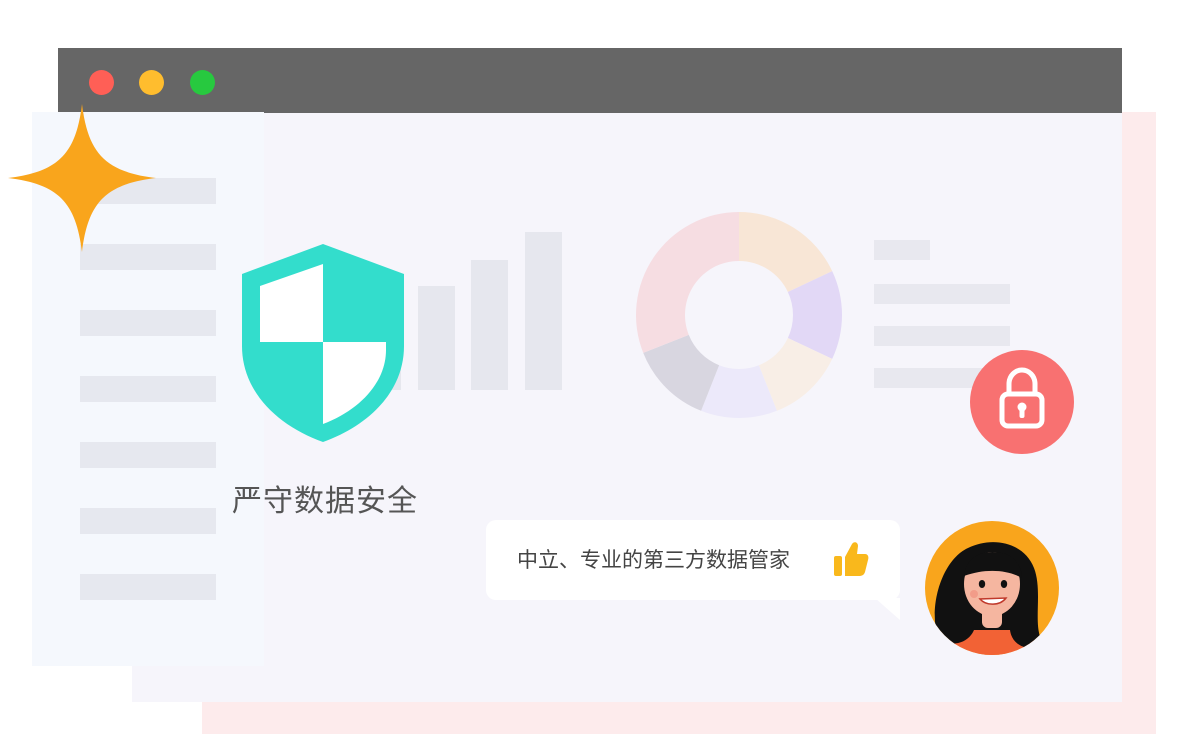 This screenshot has height=752, width=1180. I want to click on thumbs-up-icon, so click(851, 559).